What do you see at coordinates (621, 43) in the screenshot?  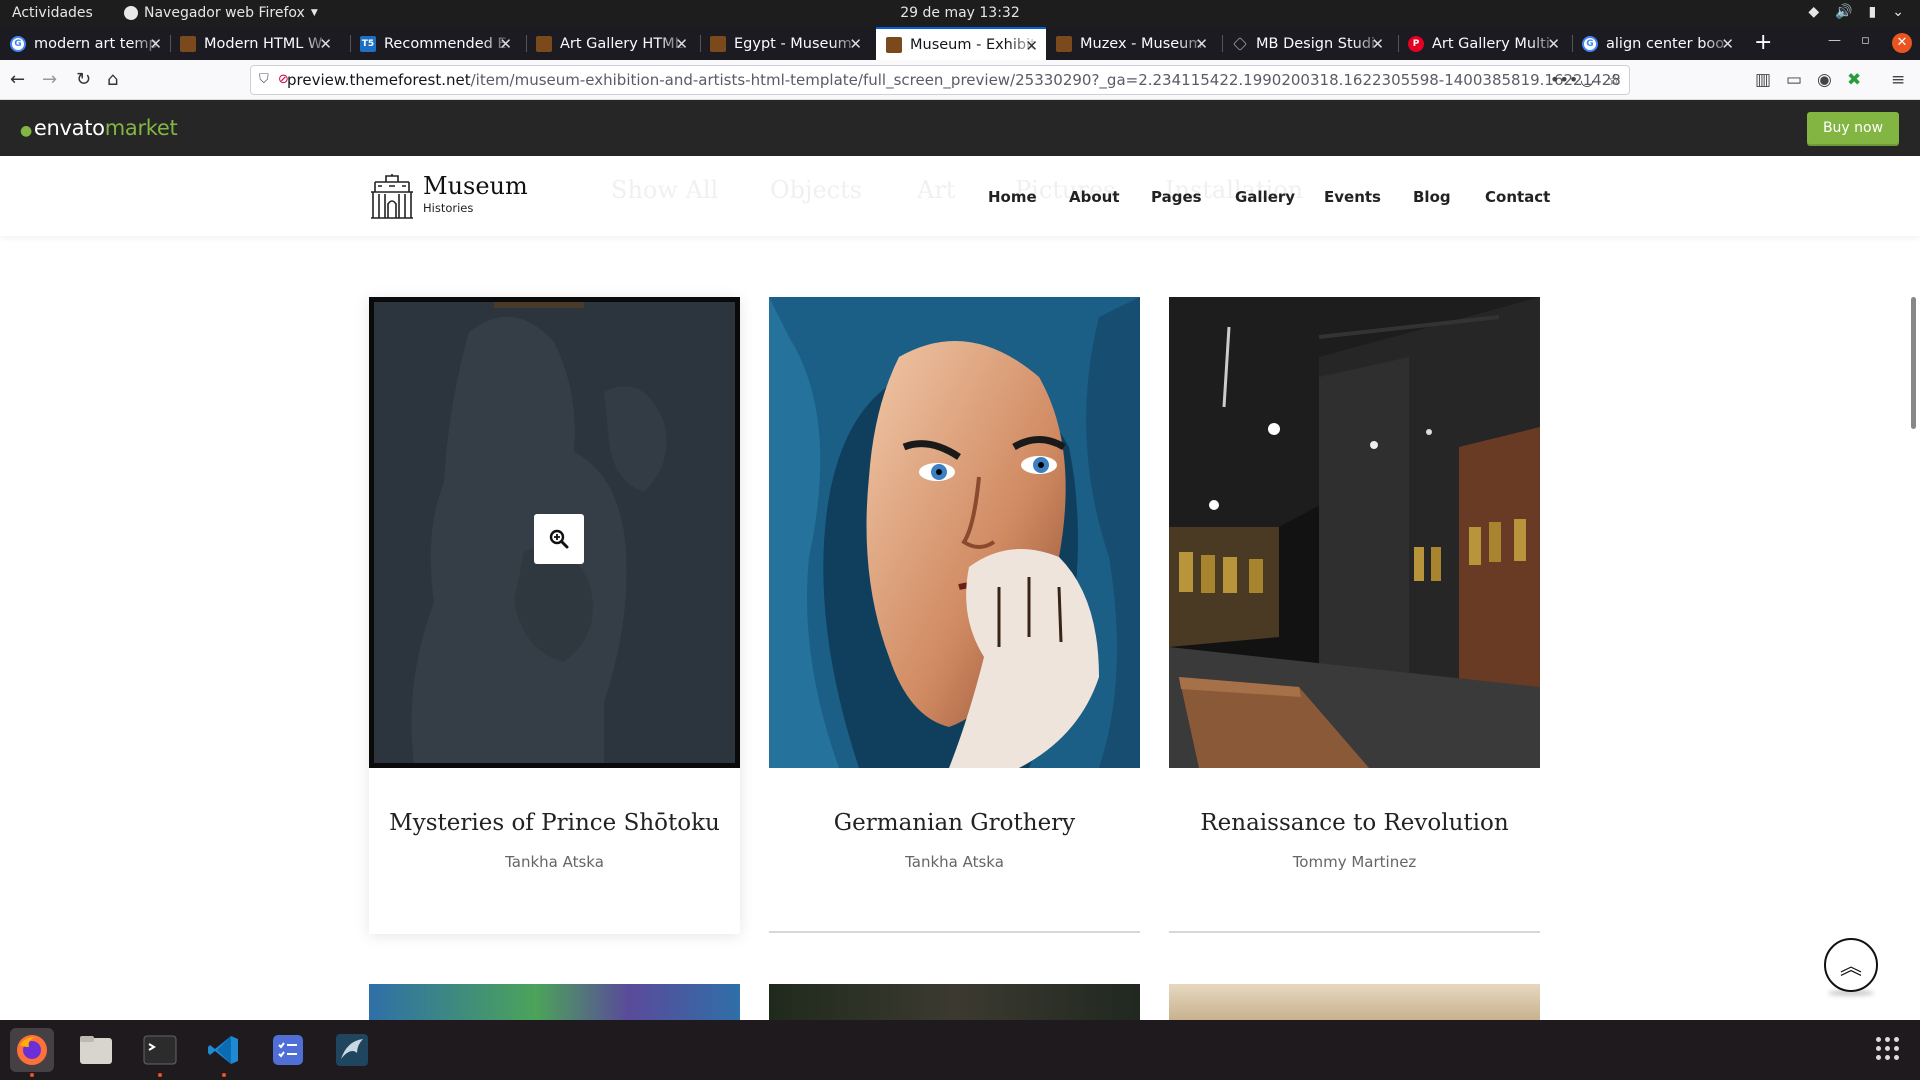 I see `tab-title: Art Gallery HTML` at bounding box center [621, 43].